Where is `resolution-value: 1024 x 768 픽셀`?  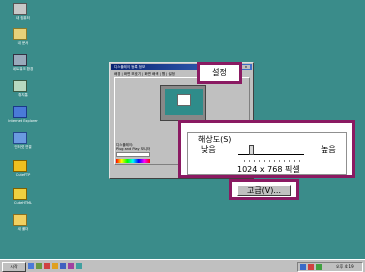 resolution-value: 1024 x 768 픽셀 is located at coordinates (268, 169).